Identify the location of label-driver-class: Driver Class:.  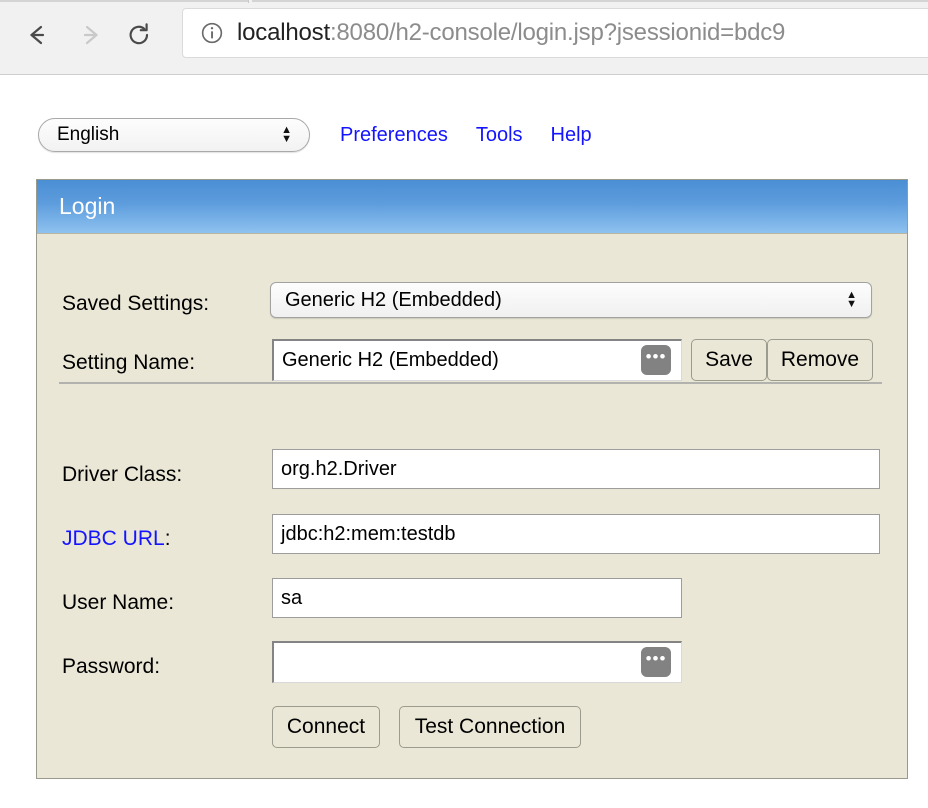
(122, 474).